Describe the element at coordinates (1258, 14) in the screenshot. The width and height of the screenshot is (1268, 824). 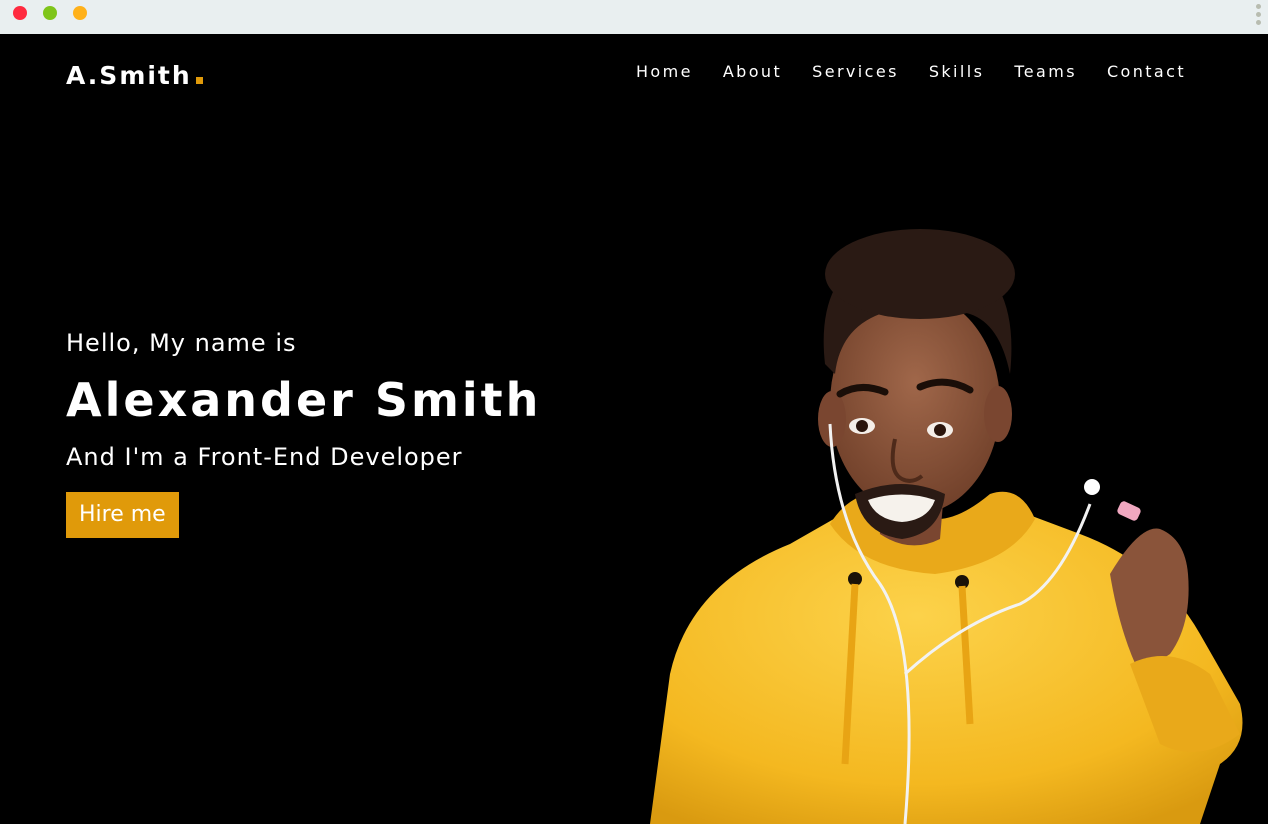
I see `more-options-icon` at that location.